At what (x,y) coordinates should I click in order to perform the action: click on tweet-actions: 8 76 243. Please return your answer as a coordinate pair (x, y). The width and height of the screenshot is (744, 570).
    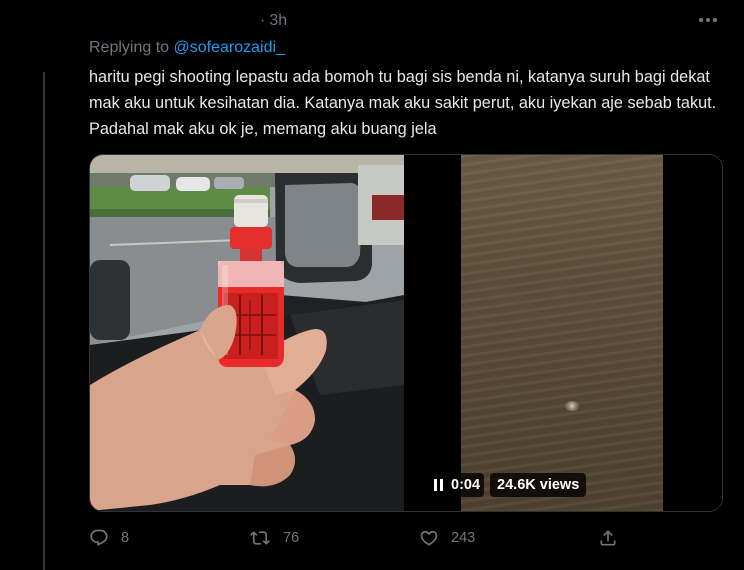
    Looking at the image, I should click on (359, 538).